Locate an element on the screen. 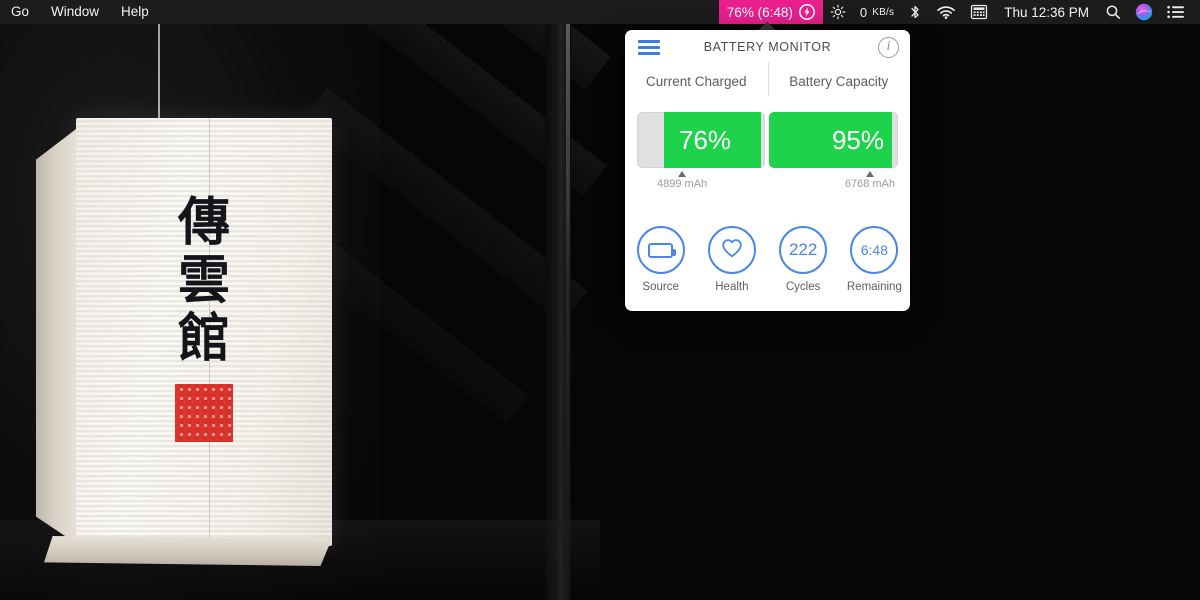  battery-icon is located at coordinates (662, 250).